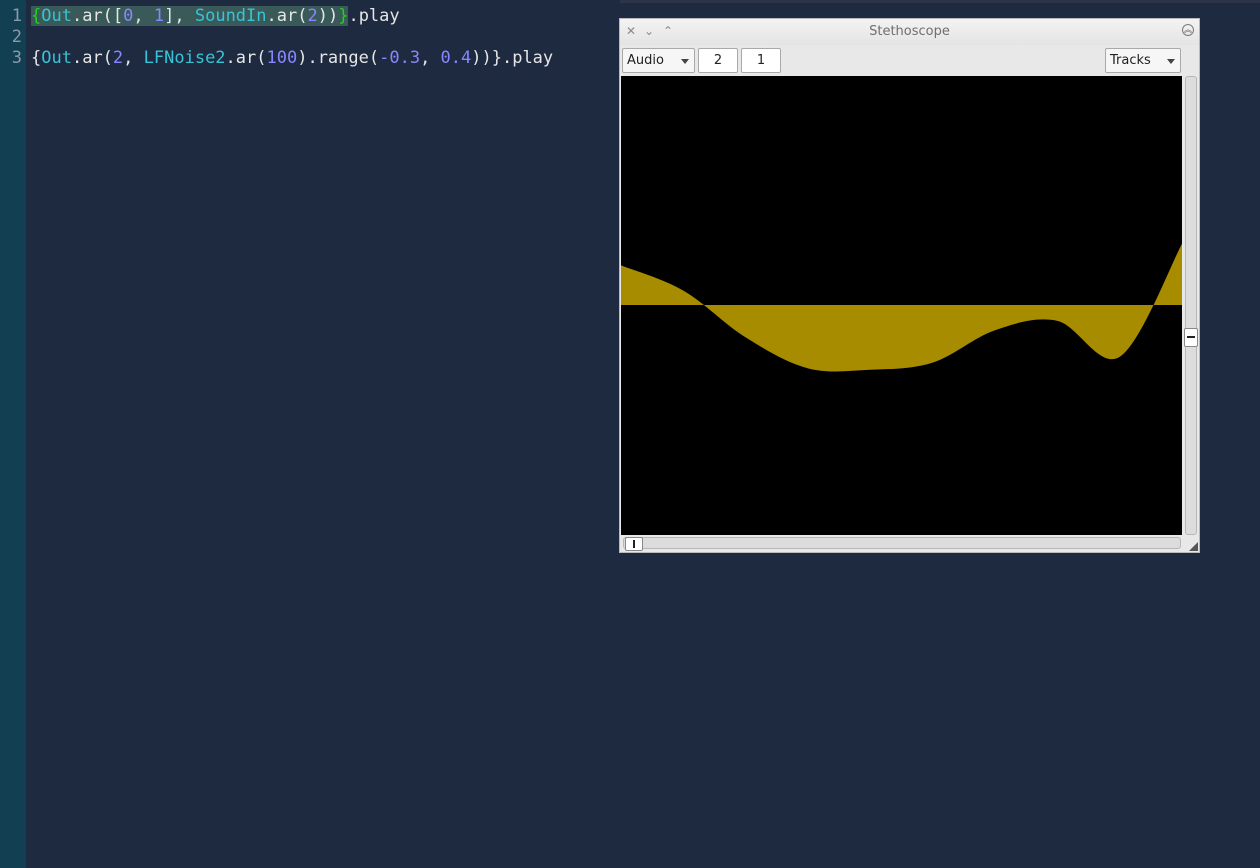  I want to click on rate-select: Audio, so click(658, 60).